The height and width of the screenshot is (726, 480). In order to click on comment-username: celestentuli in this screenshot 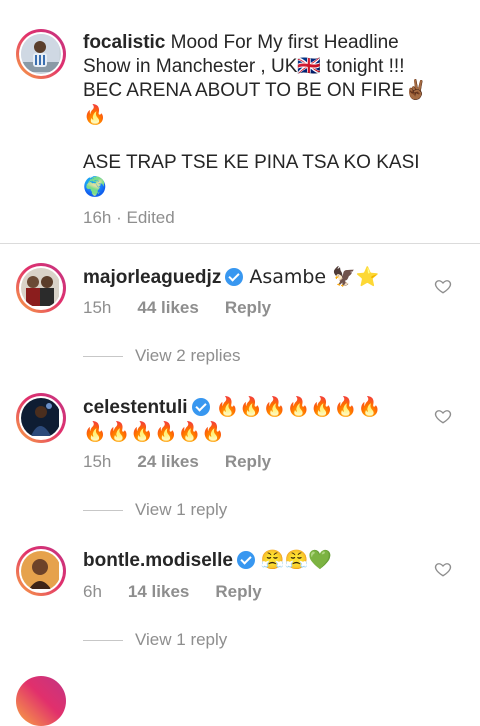, I will do `click(135, 407)`.